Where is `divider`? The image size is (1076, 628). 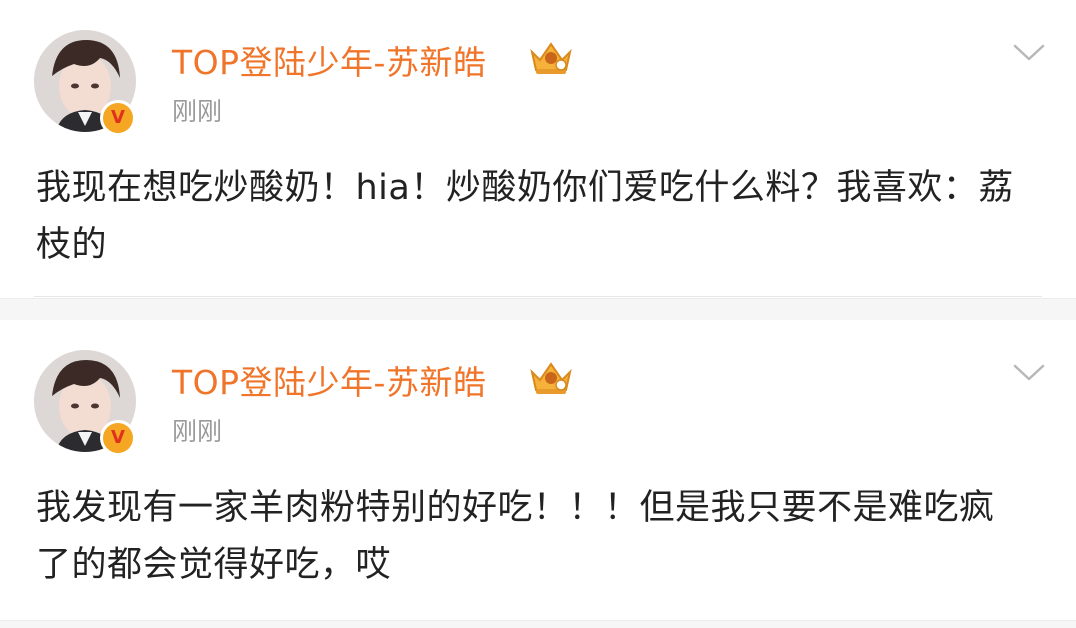
divider is located at coordinates (538, 296).